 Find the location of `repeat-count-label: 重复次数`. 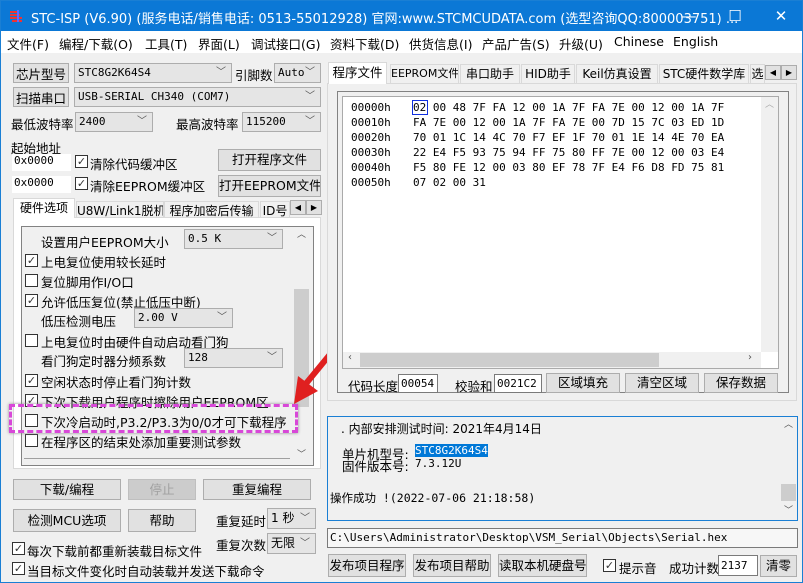

repeat-count-label: 重复次数 is located at coordinates (241, 545).